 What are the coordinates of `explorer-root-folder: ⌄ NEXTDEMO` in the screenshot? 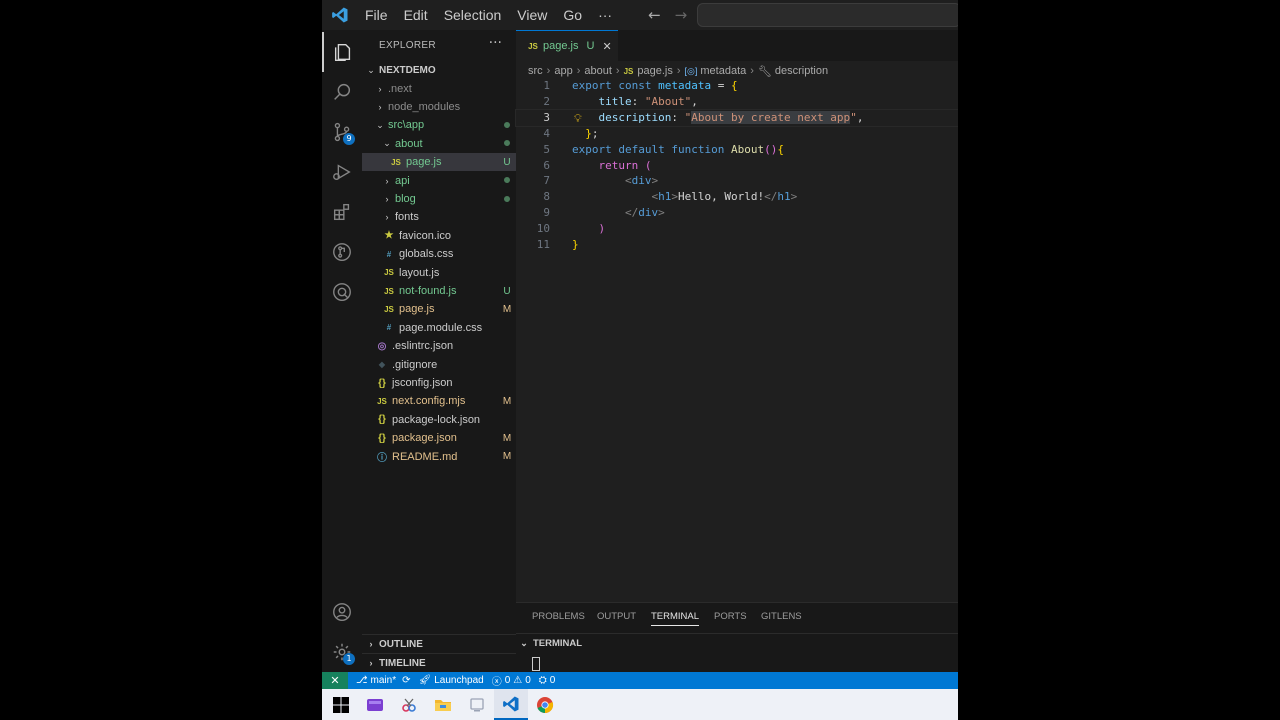 It's located at (439, 70).